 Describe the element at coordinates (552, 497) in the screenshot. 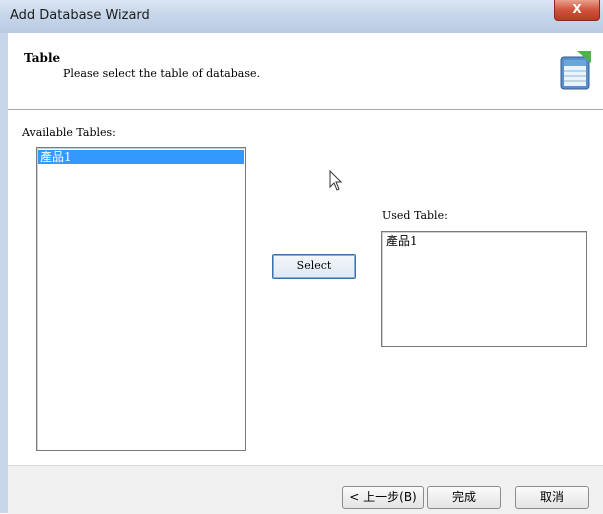

I see `cancel-button: 取消` at that location.